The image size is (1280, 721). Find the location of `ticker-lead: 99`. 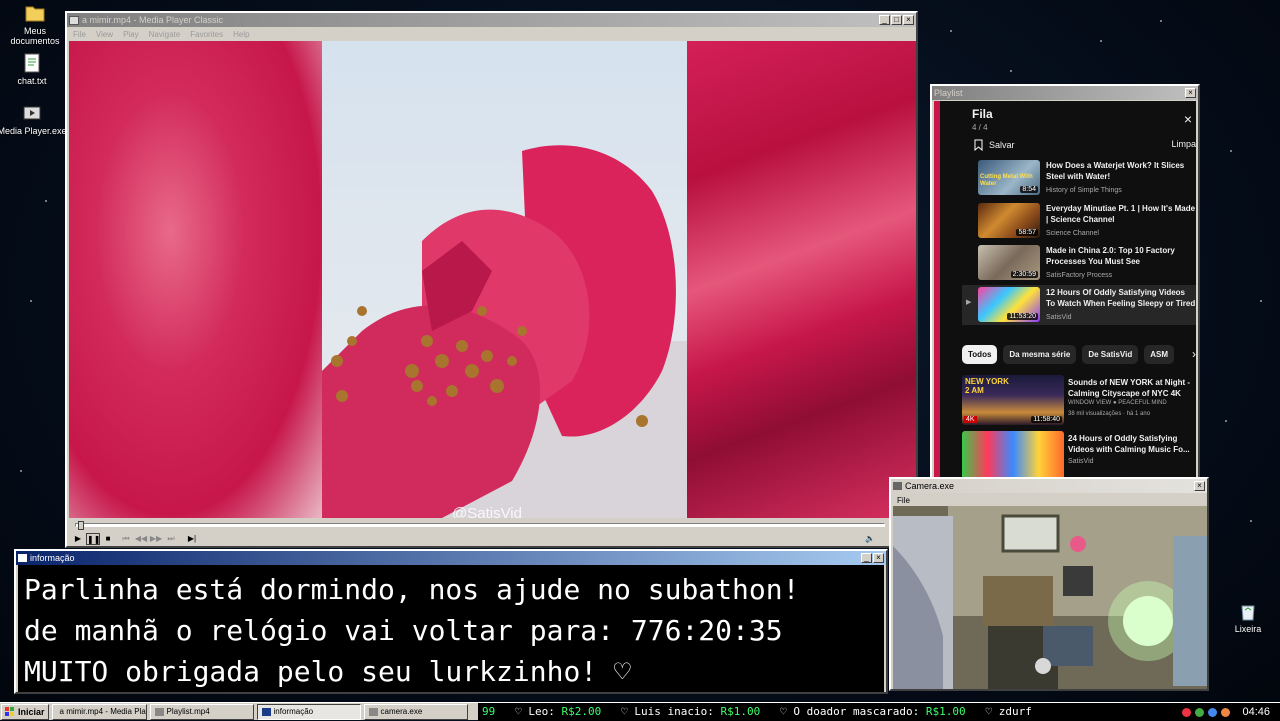

ticker-lead: 99 is located at coordinates (489, 711).